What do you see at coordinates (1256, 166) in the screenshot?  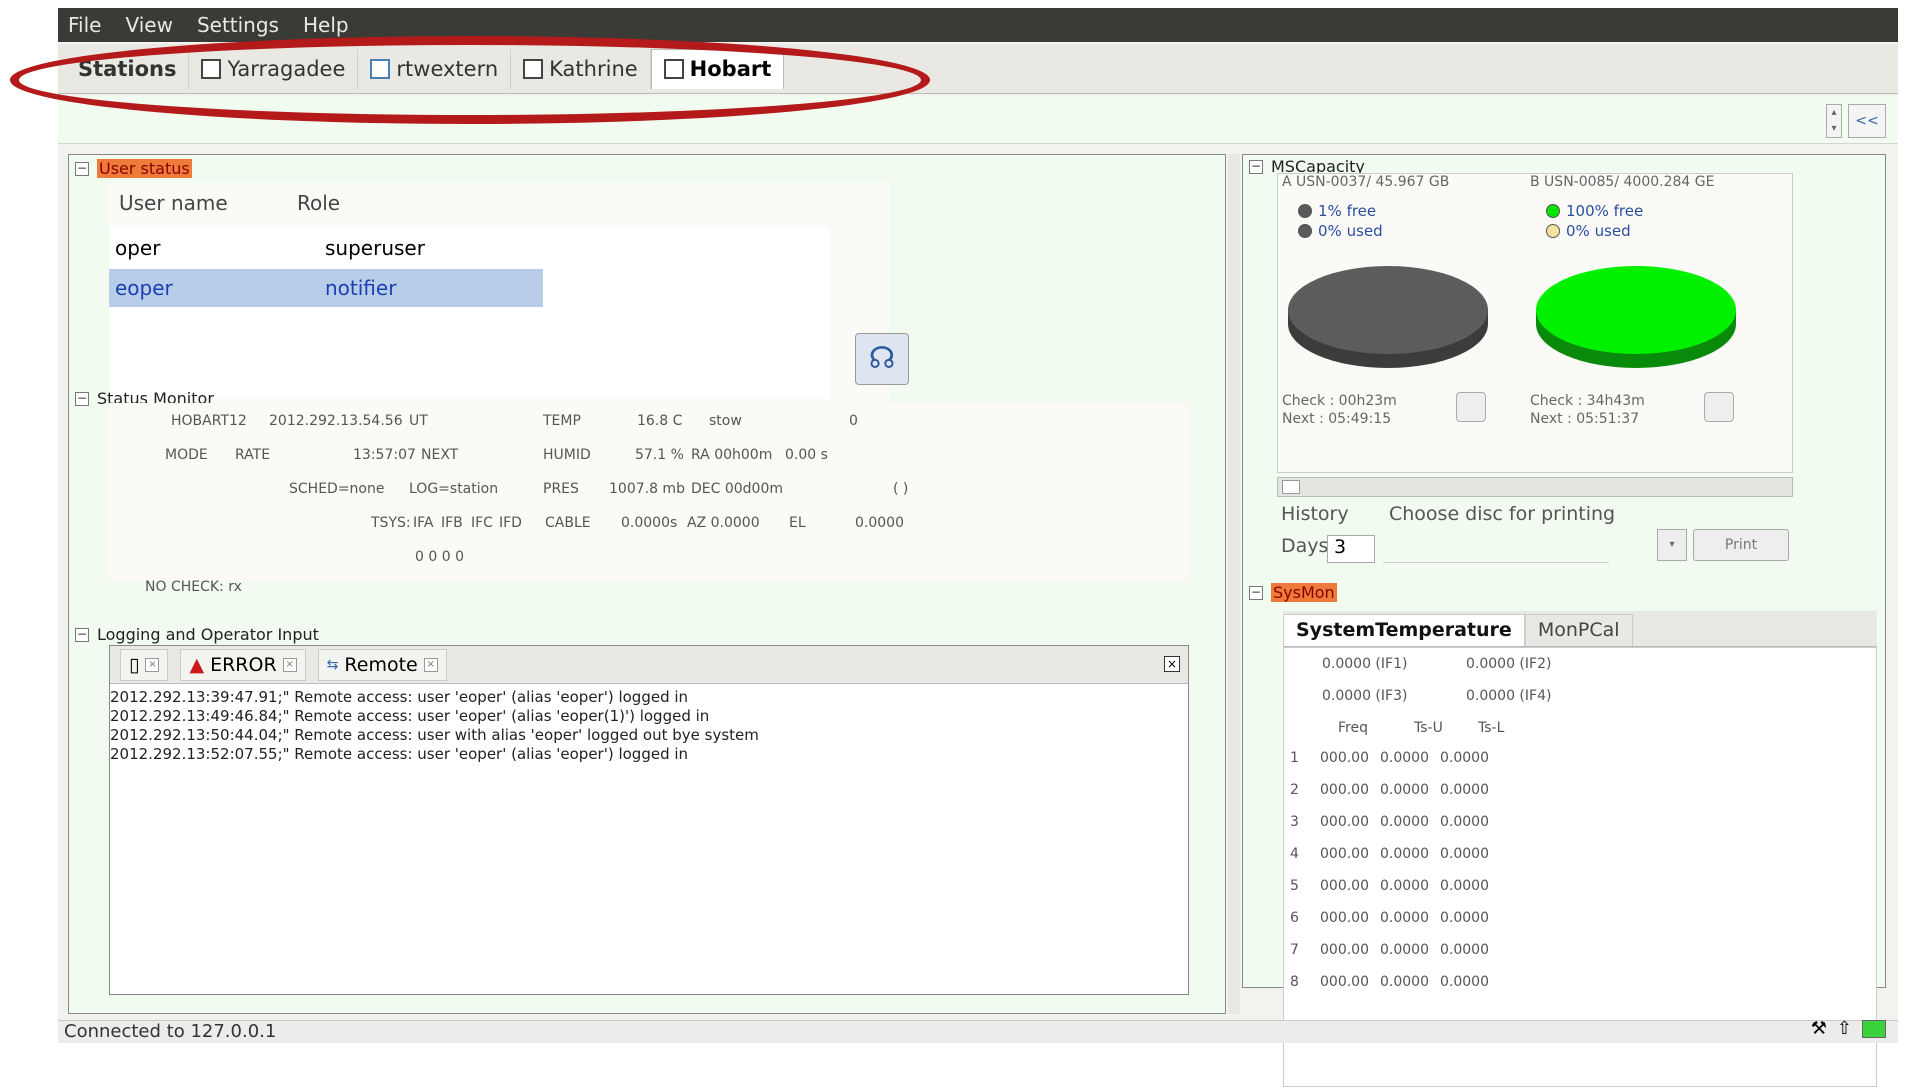 I see `collapse-mscapacity-icon: −` at bounding box center [1256, 166].